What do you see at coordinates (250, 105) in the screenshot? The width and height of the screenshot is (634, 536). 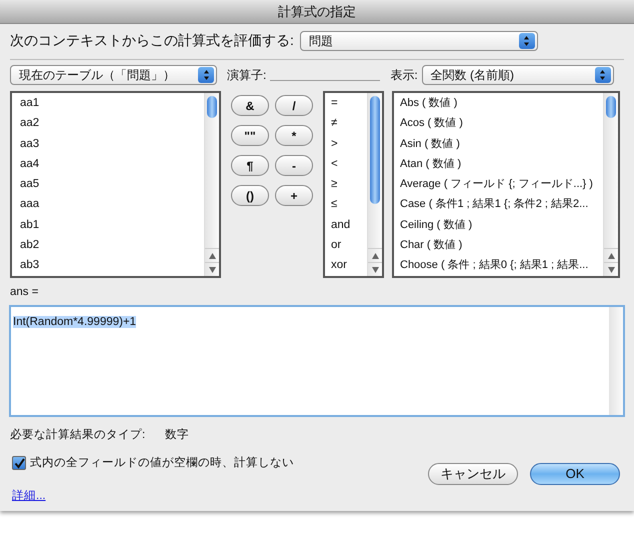 I see `operator-button: &` at bounding box center [250, 105].